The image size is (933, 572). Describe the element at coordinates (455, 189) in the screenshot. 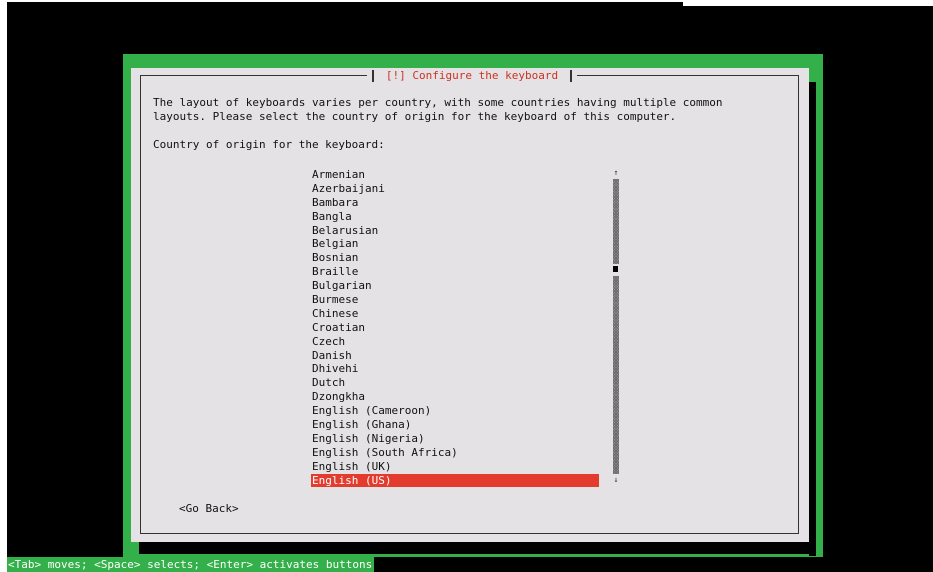

I see `list-item: Azerbaijani` at that location.